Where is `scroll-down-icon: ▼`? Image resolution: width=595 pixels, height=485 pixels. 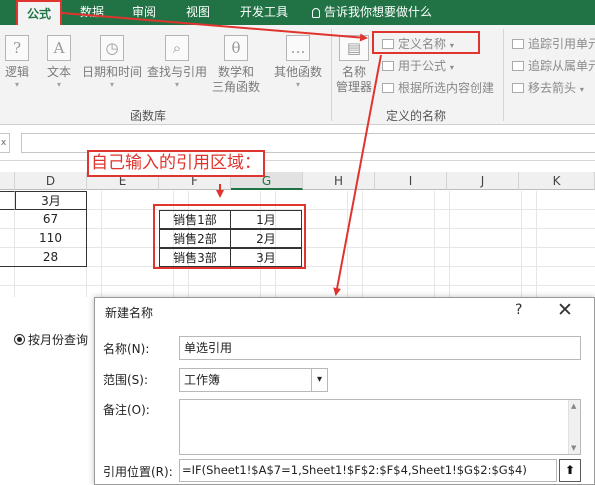
scroll-down-icon: ▼ is located at coordinates (574, 448).